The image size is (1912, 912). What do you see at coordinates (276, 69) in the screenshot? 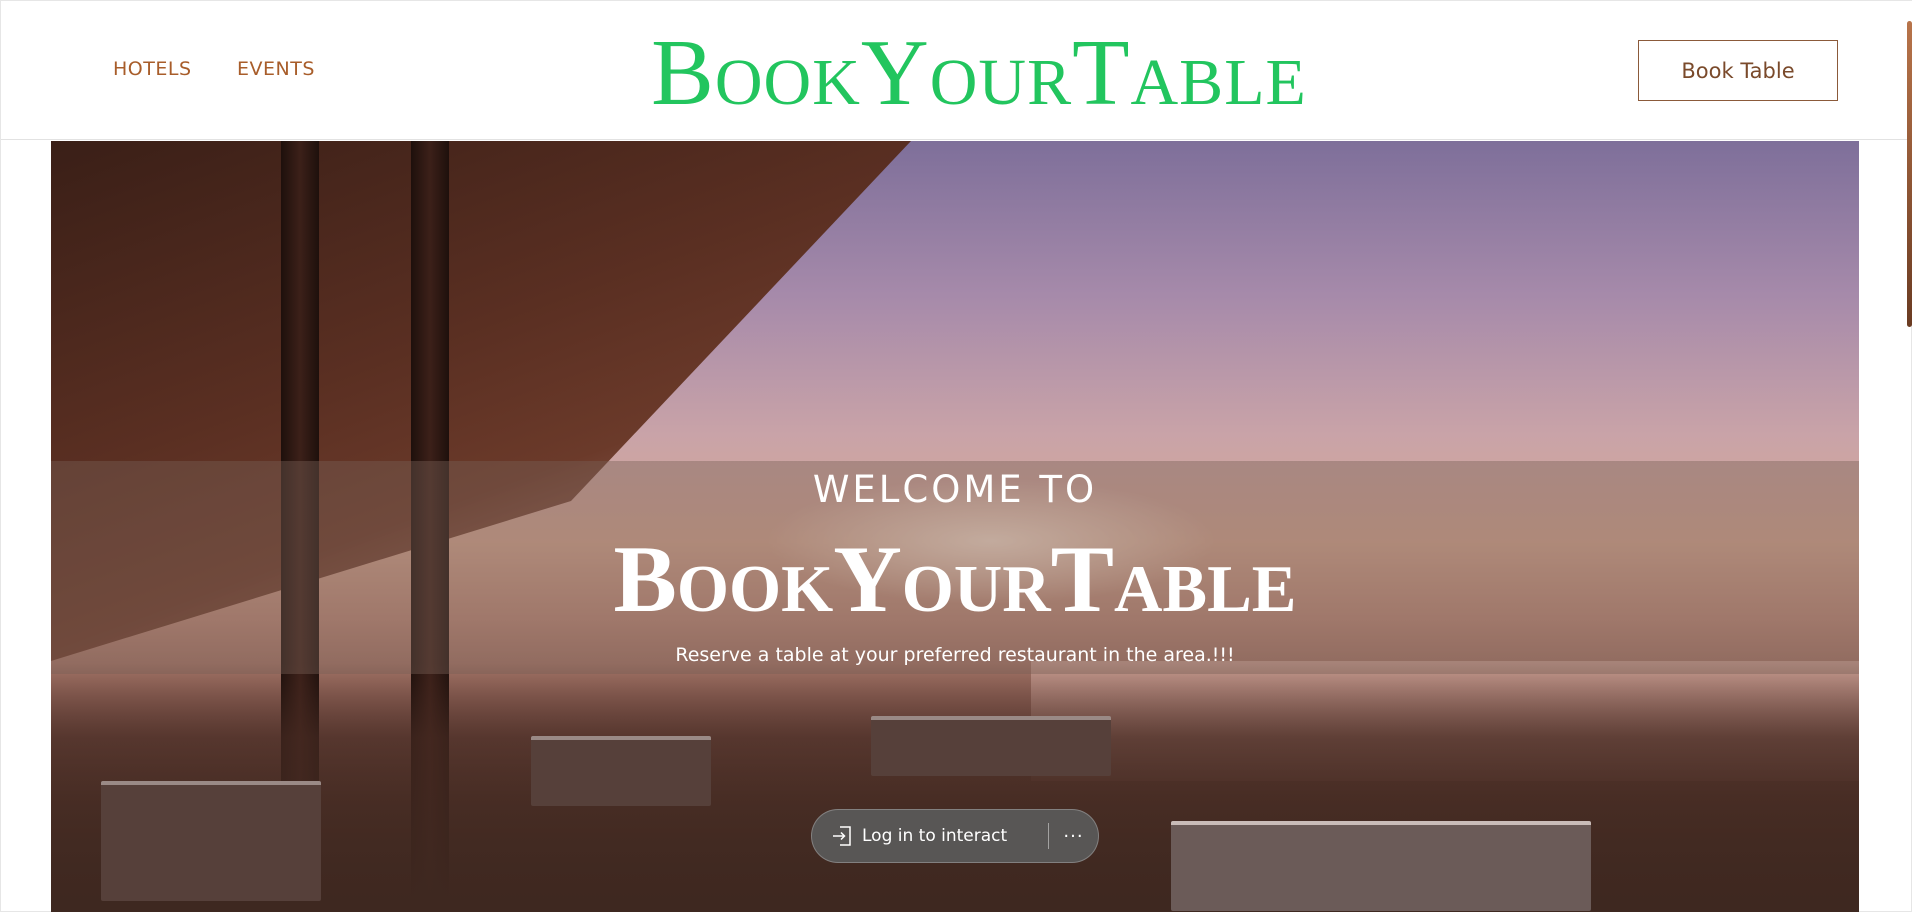
I see `nav-link-events: EVENTS` at bounding box center [276, 69].